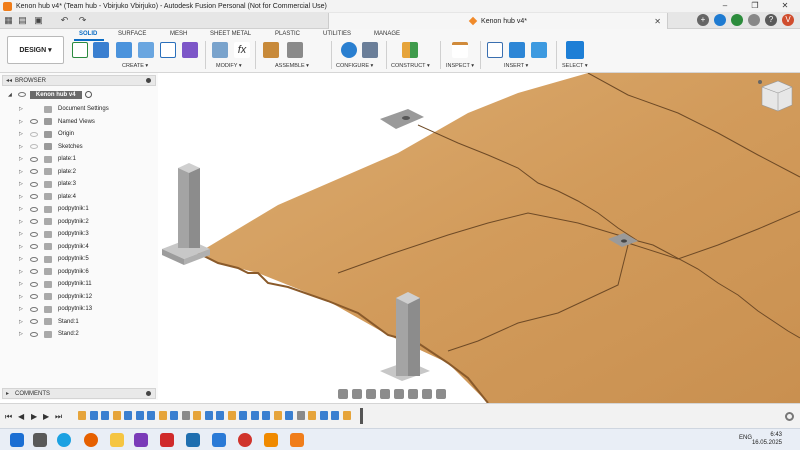  I want to click on configure-icon, so click(349, 50).